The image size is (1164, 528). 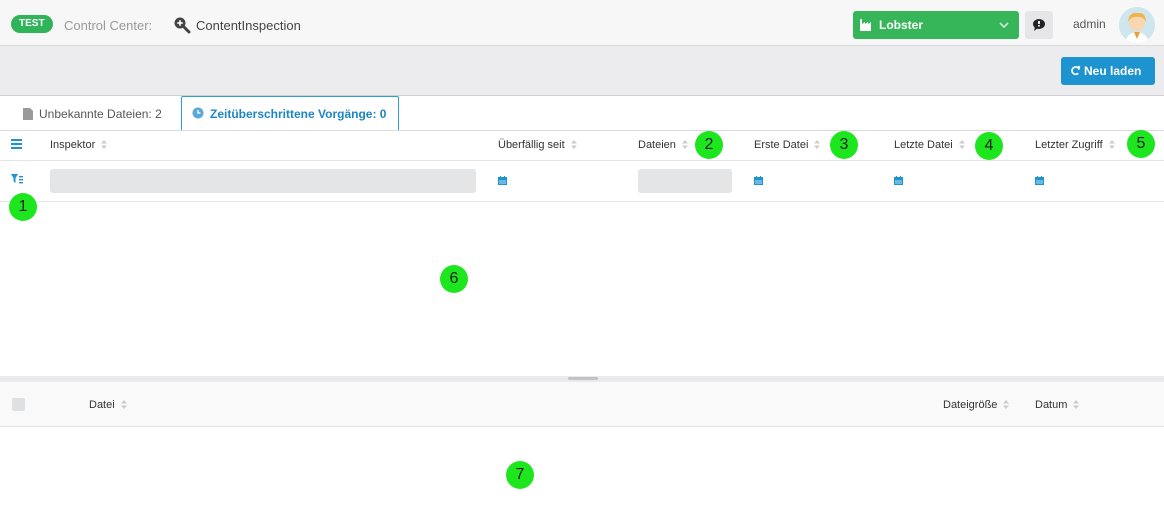 I want to click on user-avatar-icon, so click(x=1137, y=25).